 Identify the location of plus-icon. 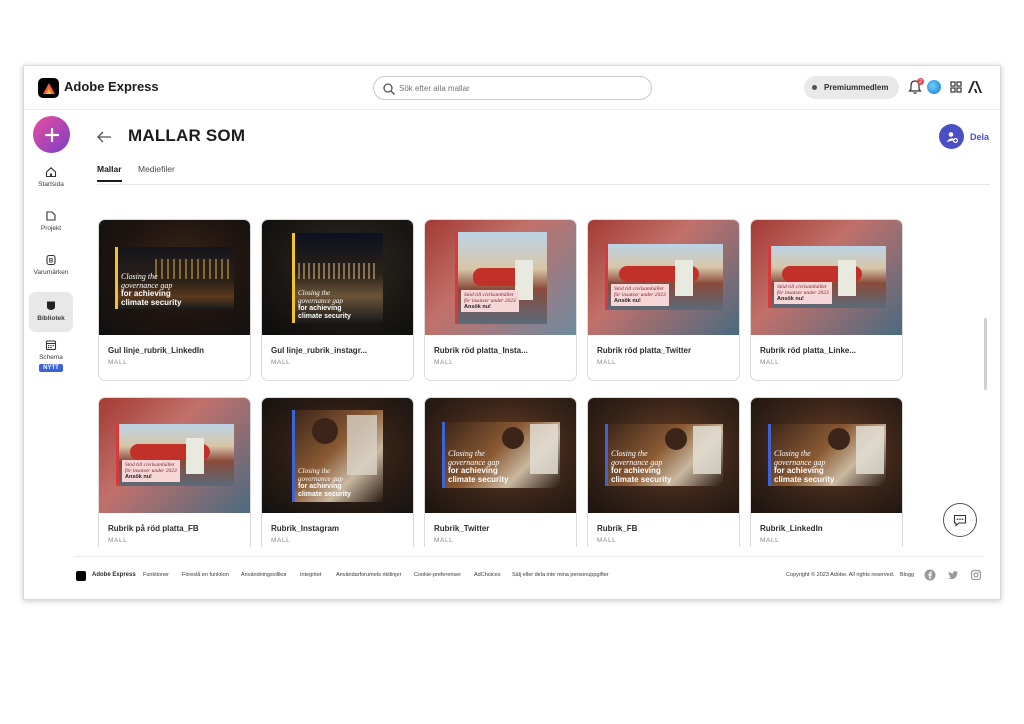
(51, 134).